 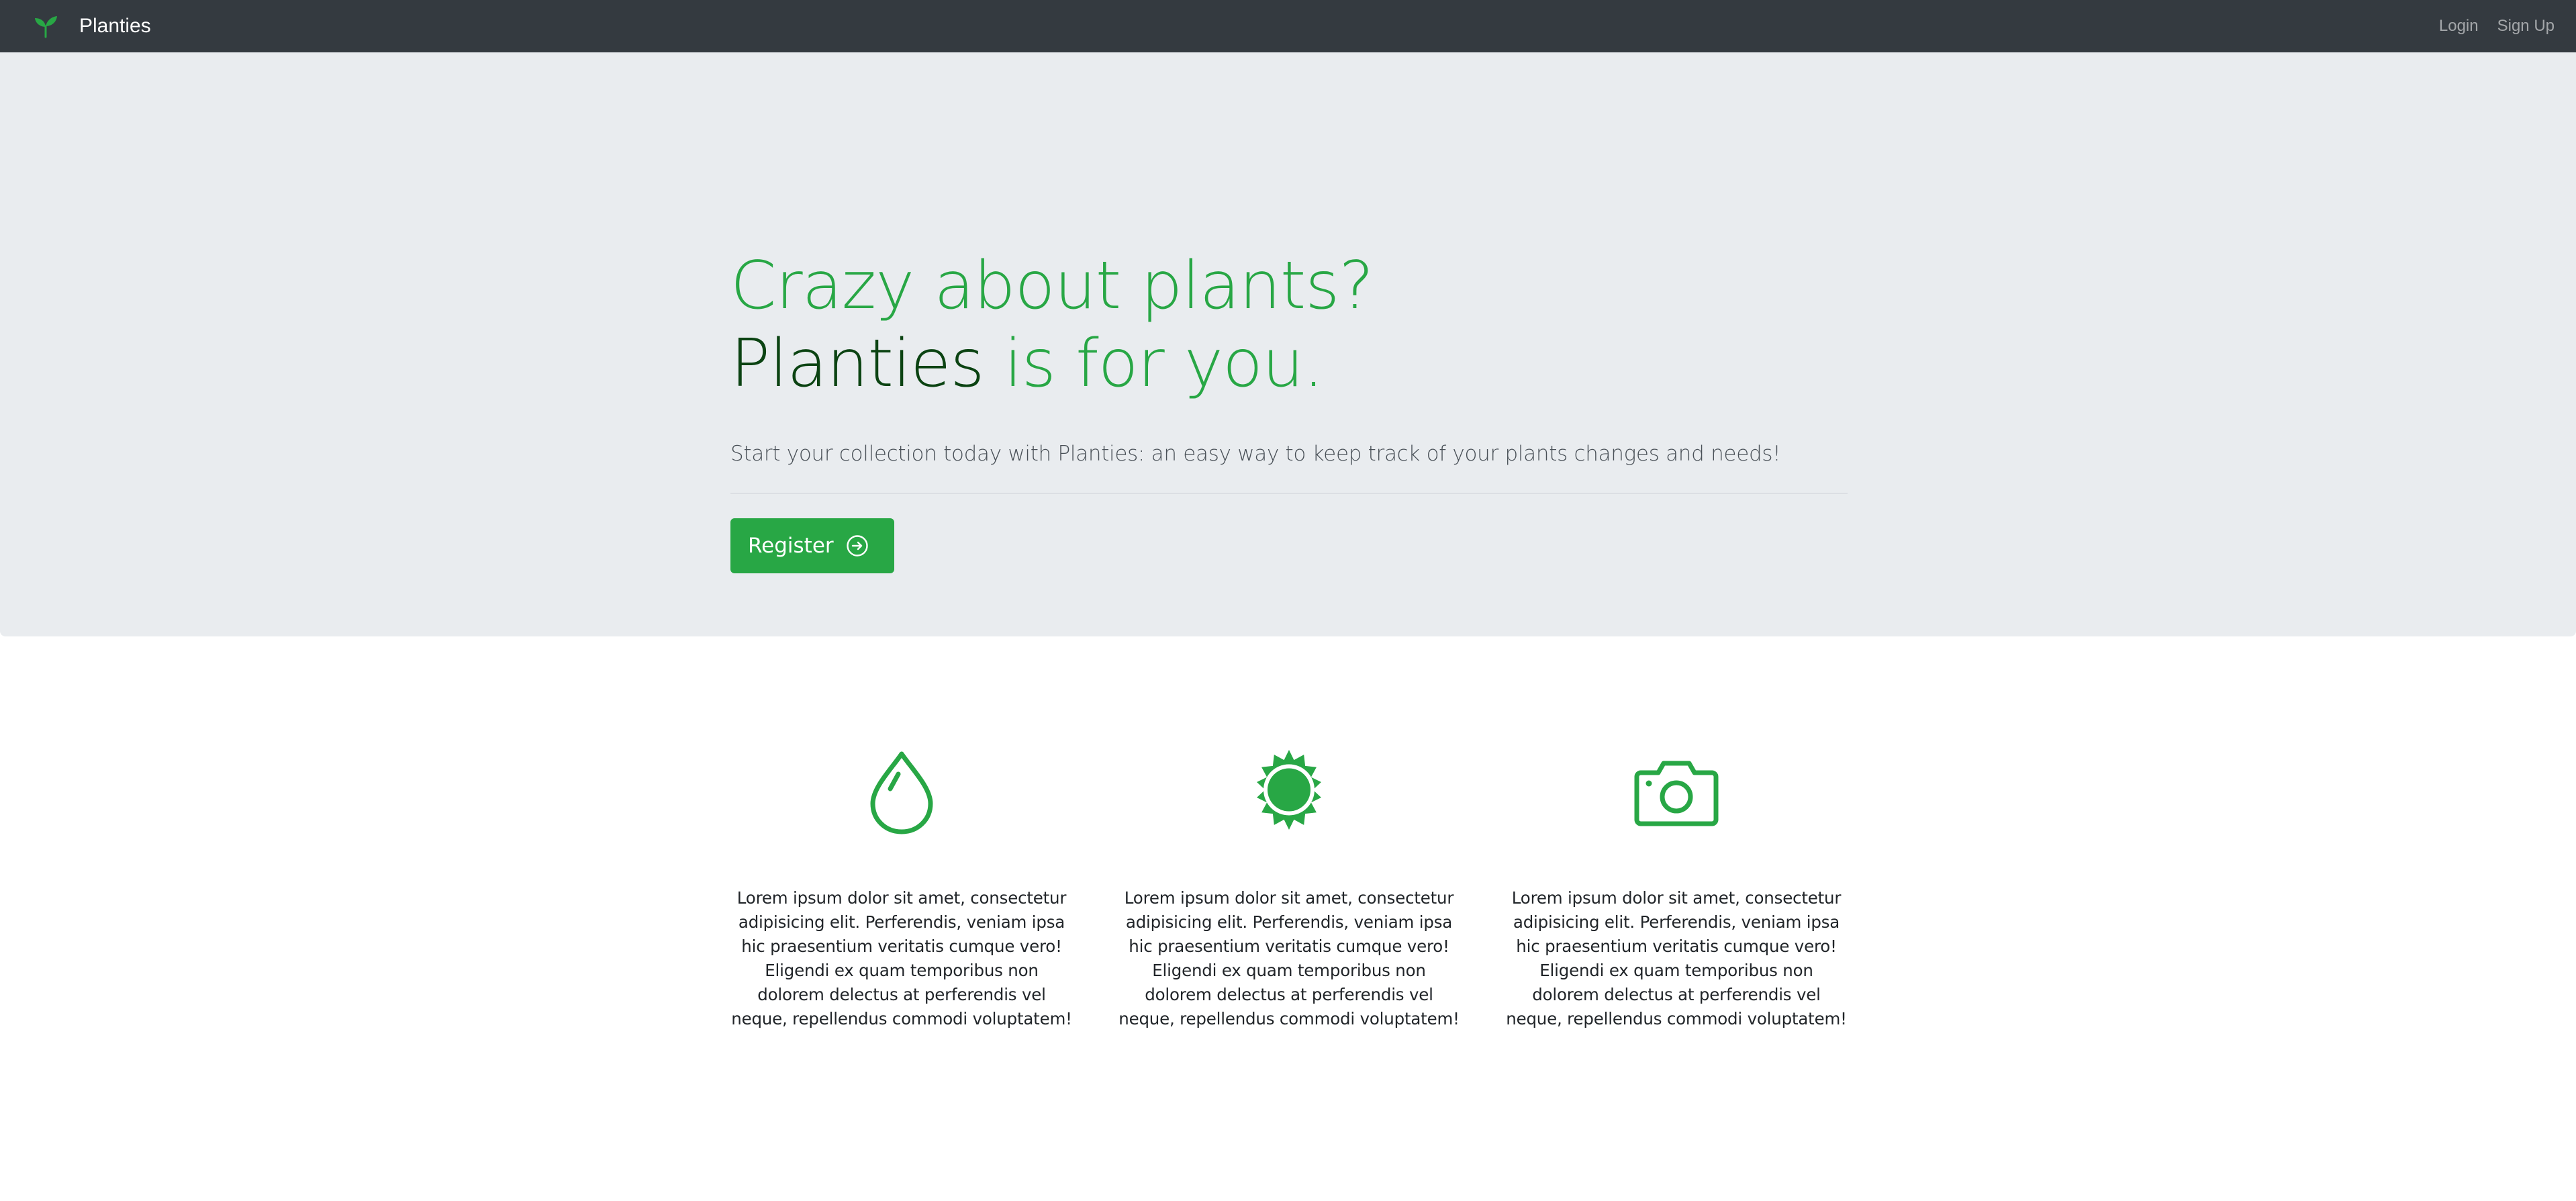 I want to click on login-link: Login, so click(x=2459, y=26).